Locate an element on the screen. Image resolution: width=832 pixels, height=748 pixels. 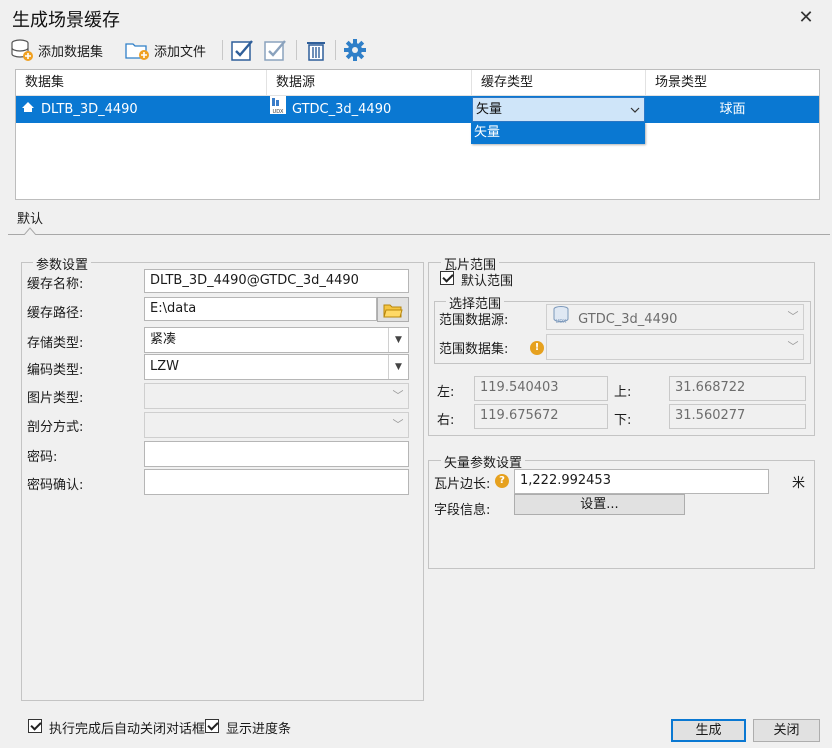
region-dataset-icon is located at coordinates (28, 109).